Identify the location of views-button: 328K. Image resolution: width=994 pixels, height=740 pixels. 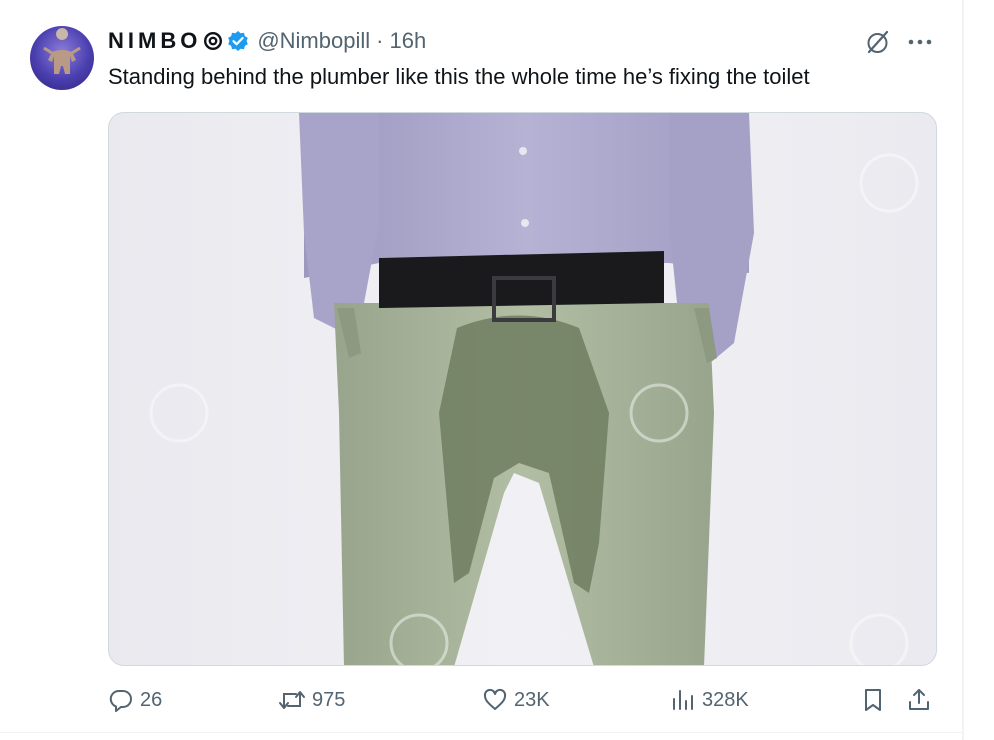
(709, 700).